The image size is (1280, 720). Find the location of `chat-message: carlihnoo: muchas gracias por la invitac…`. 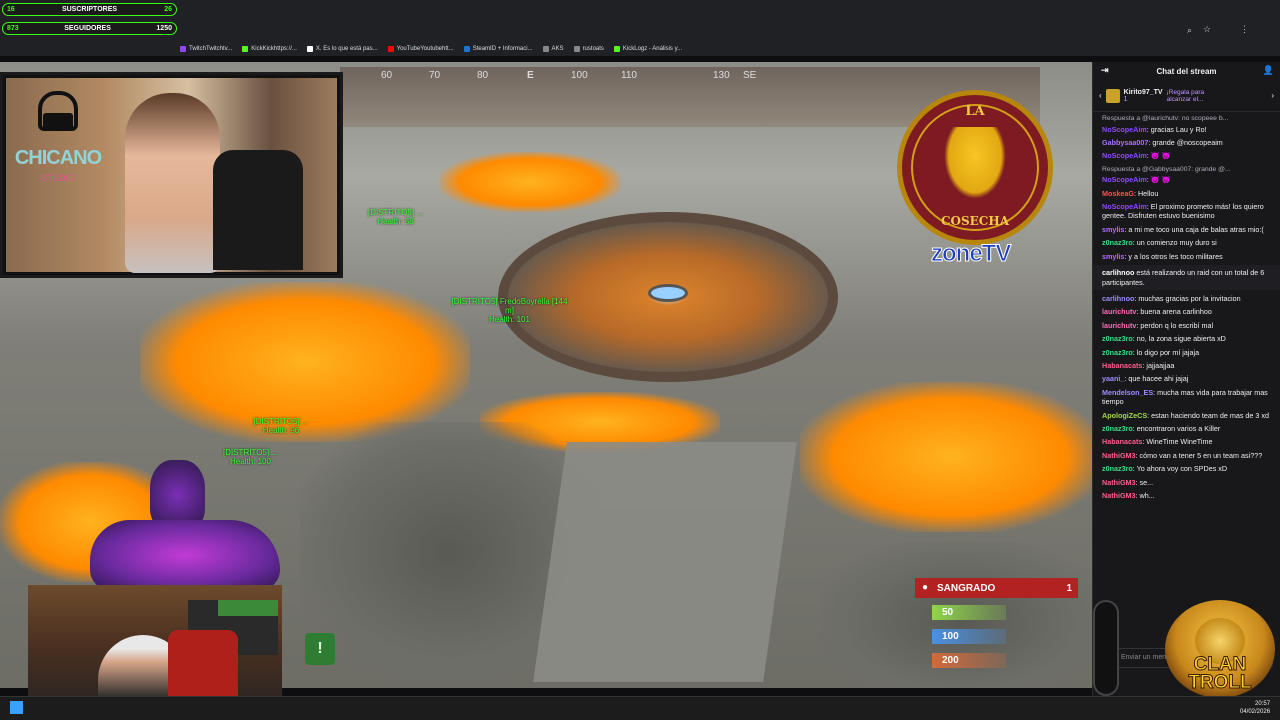

chat-message: carlihnoo: muchas gracias por la invitac… is located at coordinates (1171, 299).